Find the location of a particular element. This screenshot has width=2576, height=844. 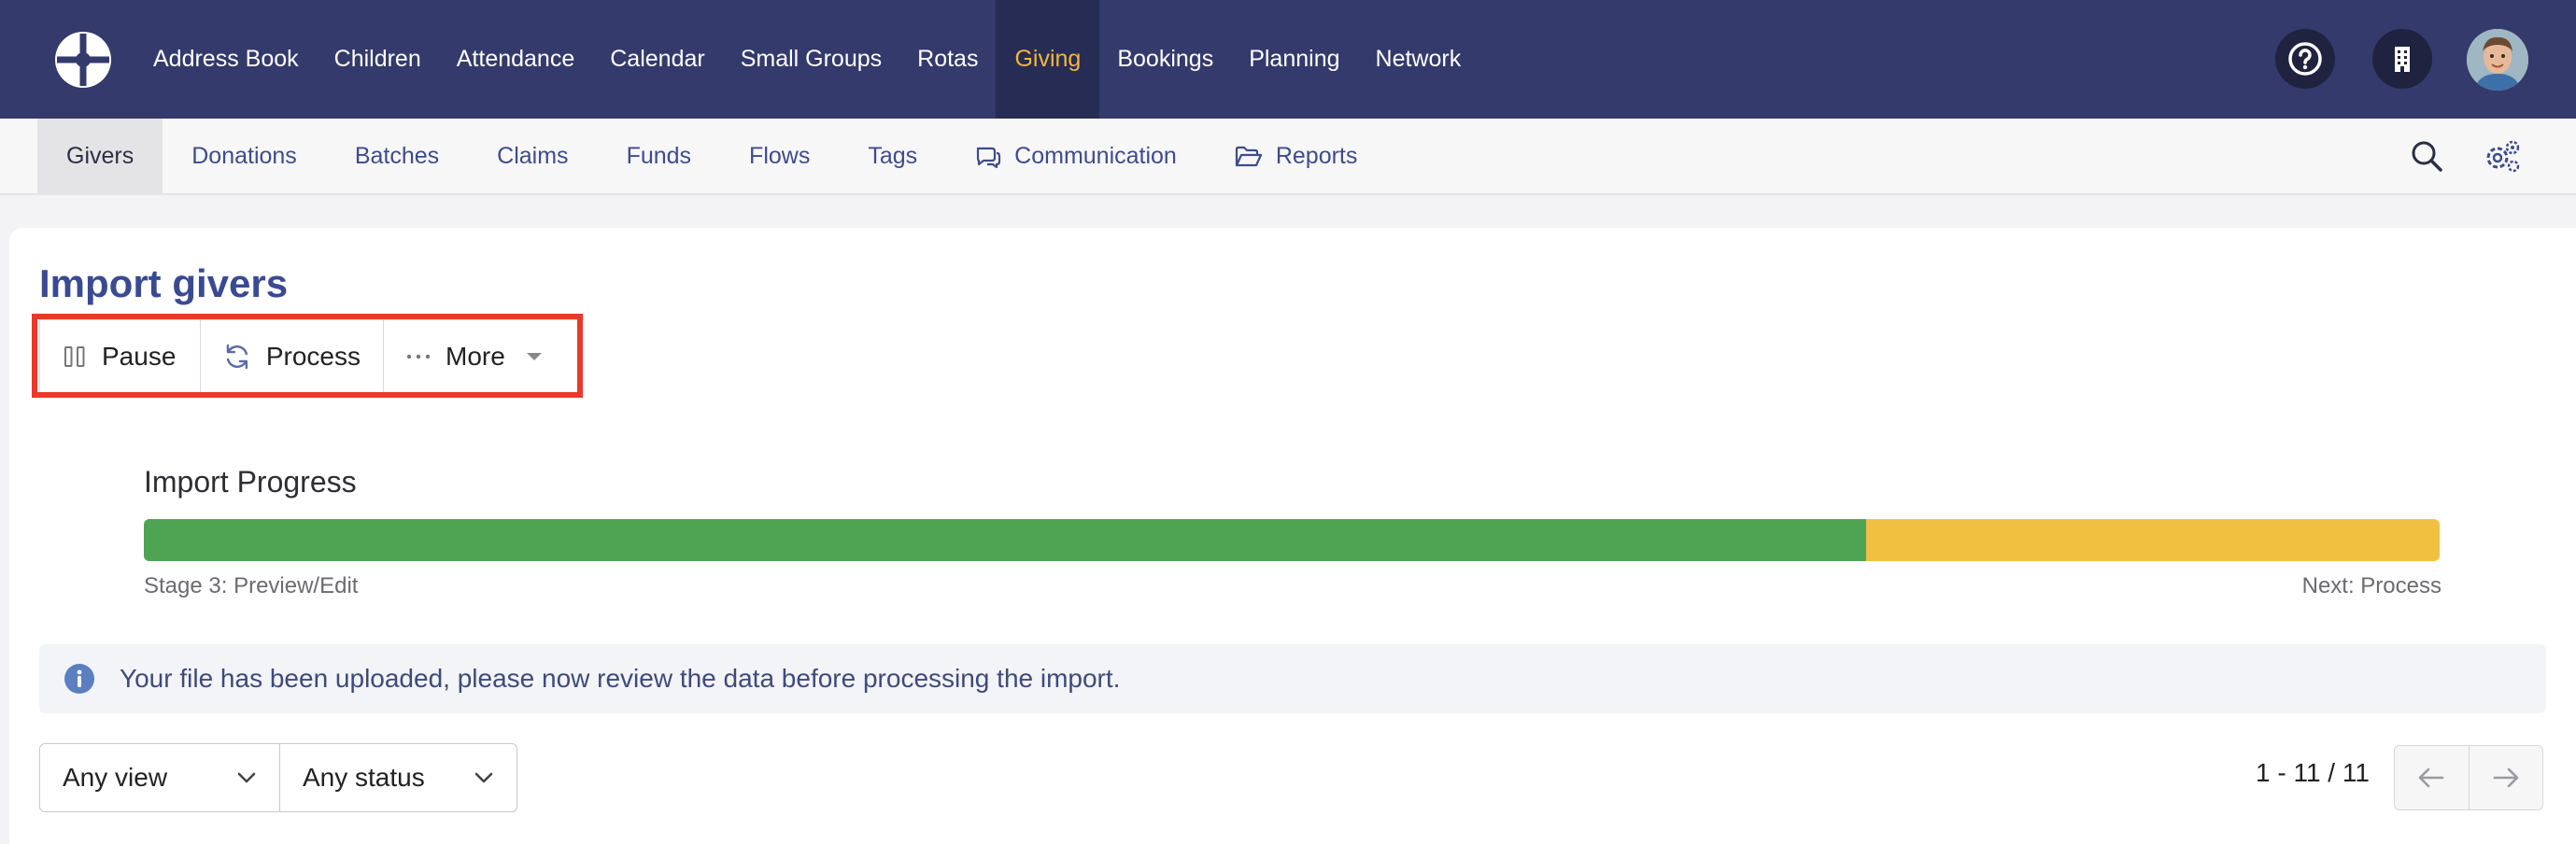

status-select: Any status is located at coordinates (398, 777).